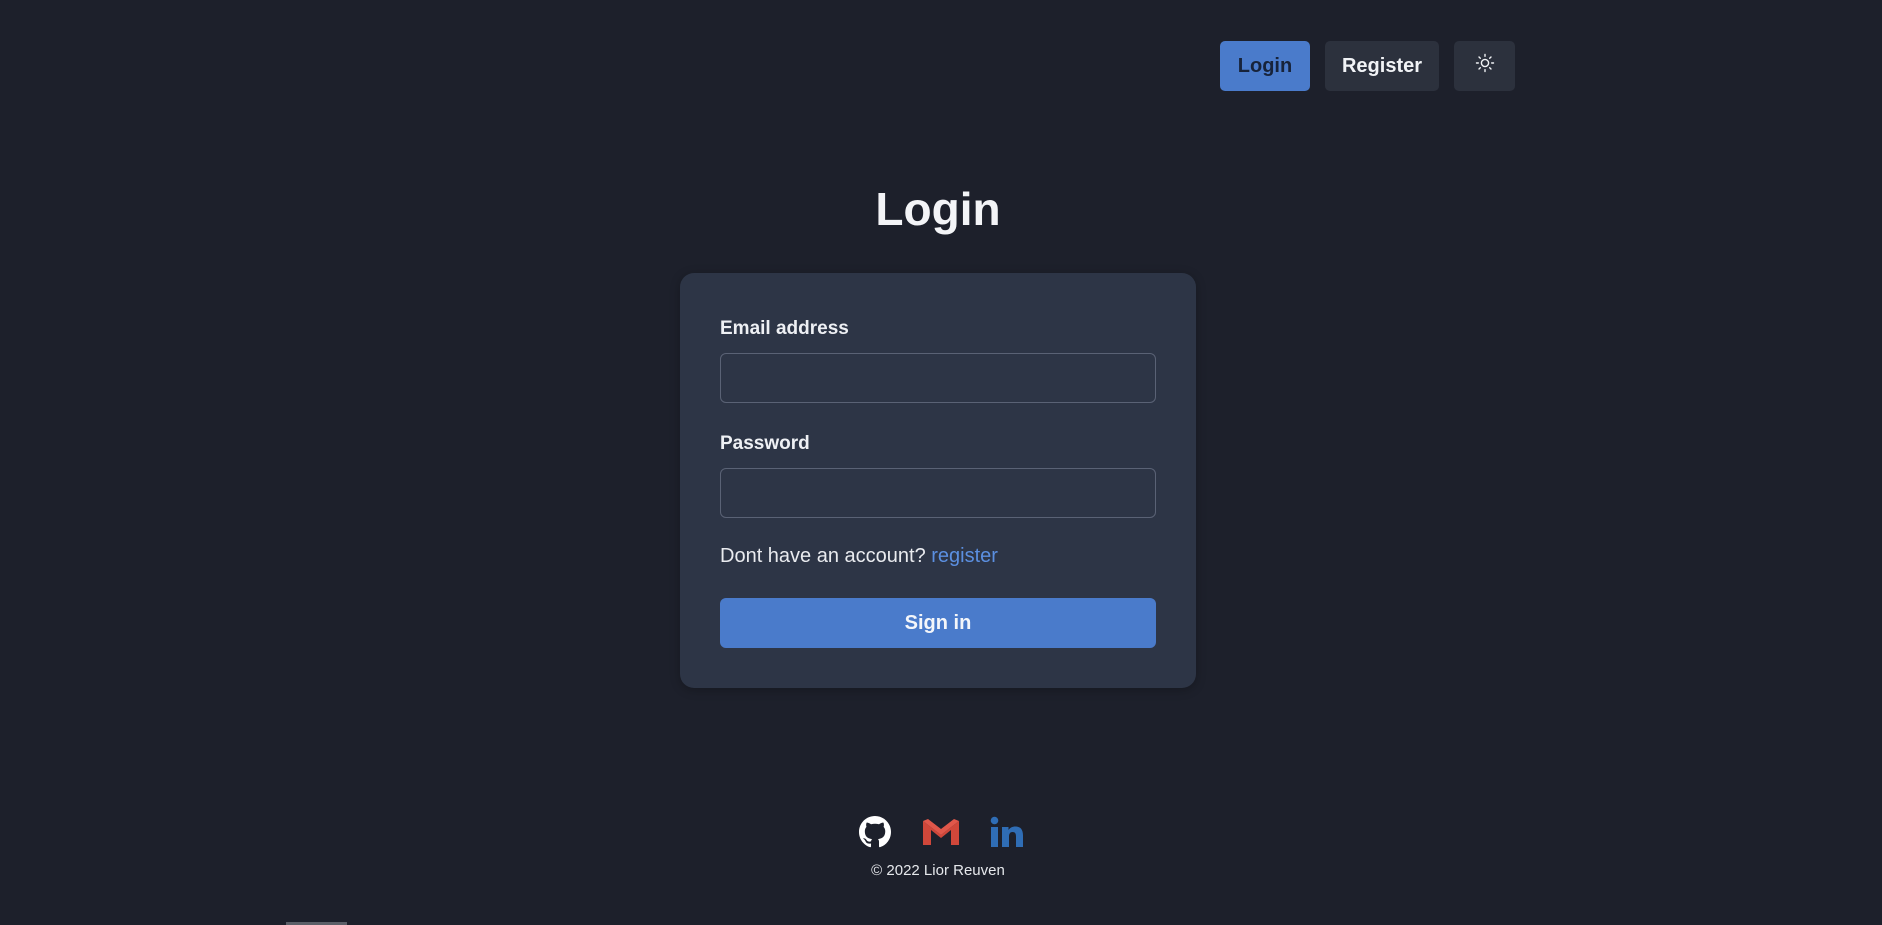  I want to click on register-hint-text: Dont have an account?, so click(823, 556).